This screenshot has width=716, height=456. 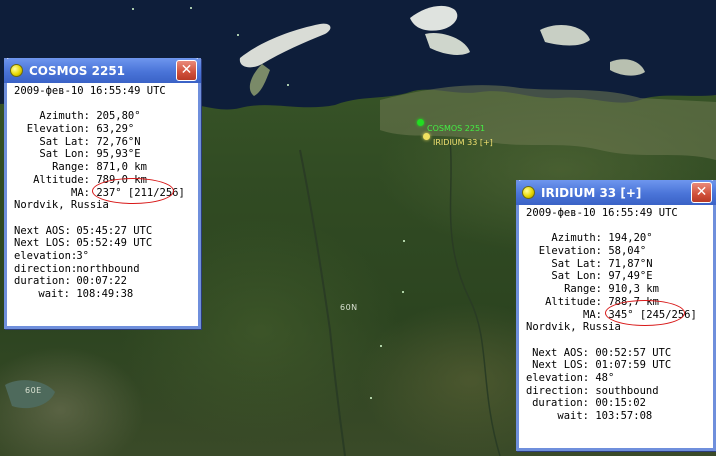 I want to click on telemetry-row: MA: 345° [245/256], so click(x=619, y=315).